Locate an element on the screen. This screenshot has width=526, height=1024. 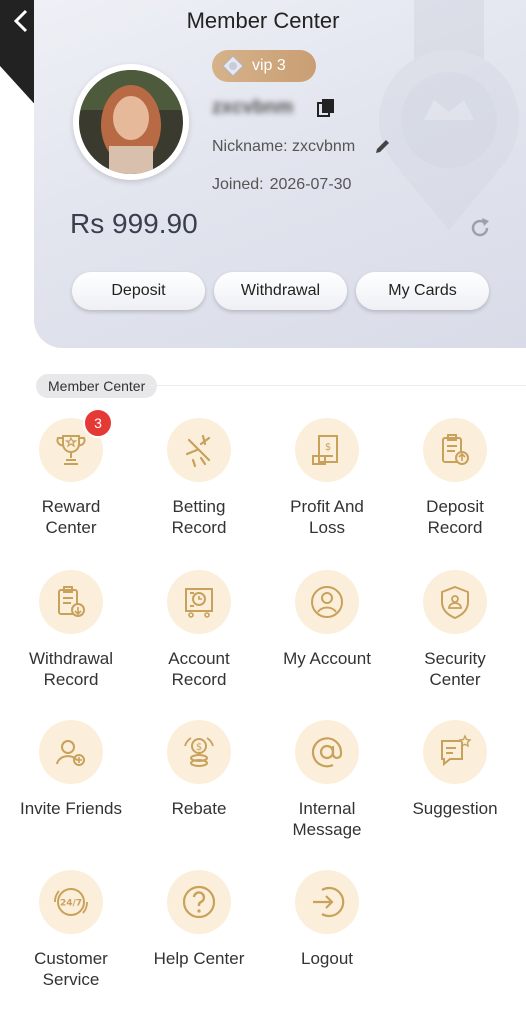
copy-icon is located at coordinates (326, 108).